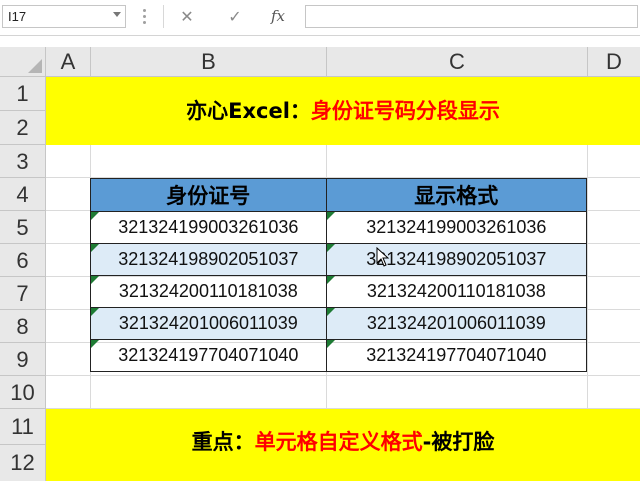  I want to click on footer-suffix: -被打脸, so click(458, 442).